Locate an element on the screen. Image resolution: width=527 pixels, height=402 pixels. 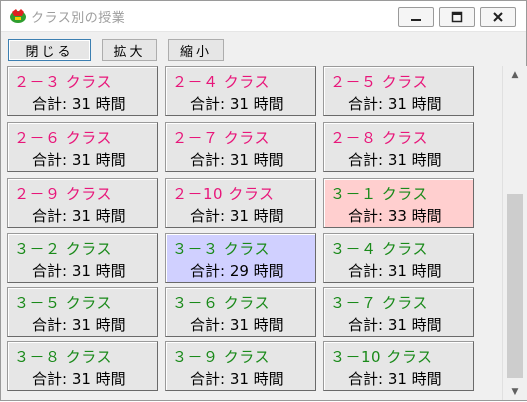
class-cell: ２－７ クラス合計: 31 時間 is located at coordinates (240, 147).